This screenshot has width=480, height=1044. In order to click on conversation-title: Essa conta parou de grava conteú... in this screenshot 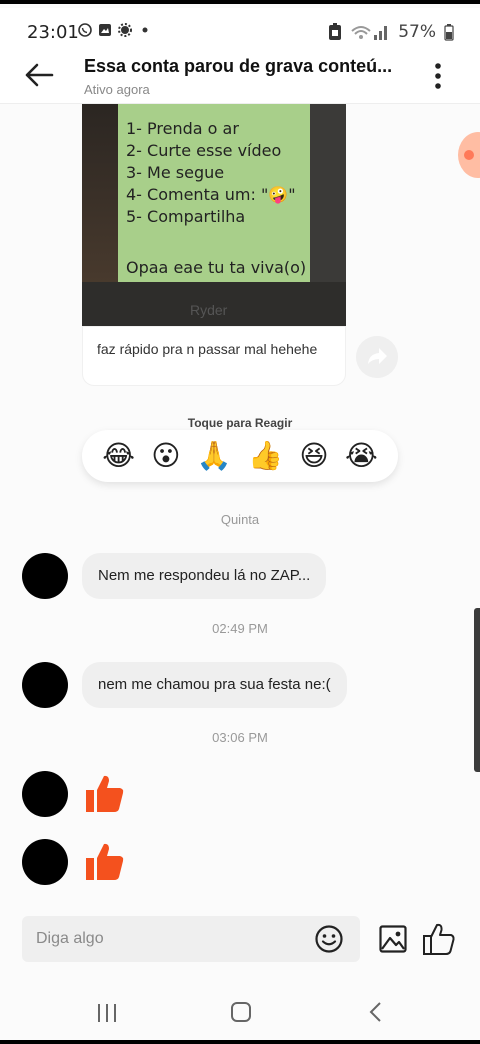, I will do `click(254, 66)`.